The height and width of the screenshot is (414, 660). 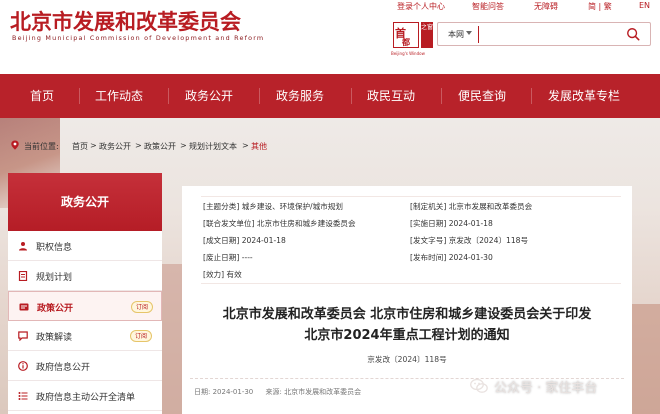 What do you see at coordinates (85, 276) in the screenshot?
I see `sidebar-item-planning: 规划计划` at bounding box center [85, 276].